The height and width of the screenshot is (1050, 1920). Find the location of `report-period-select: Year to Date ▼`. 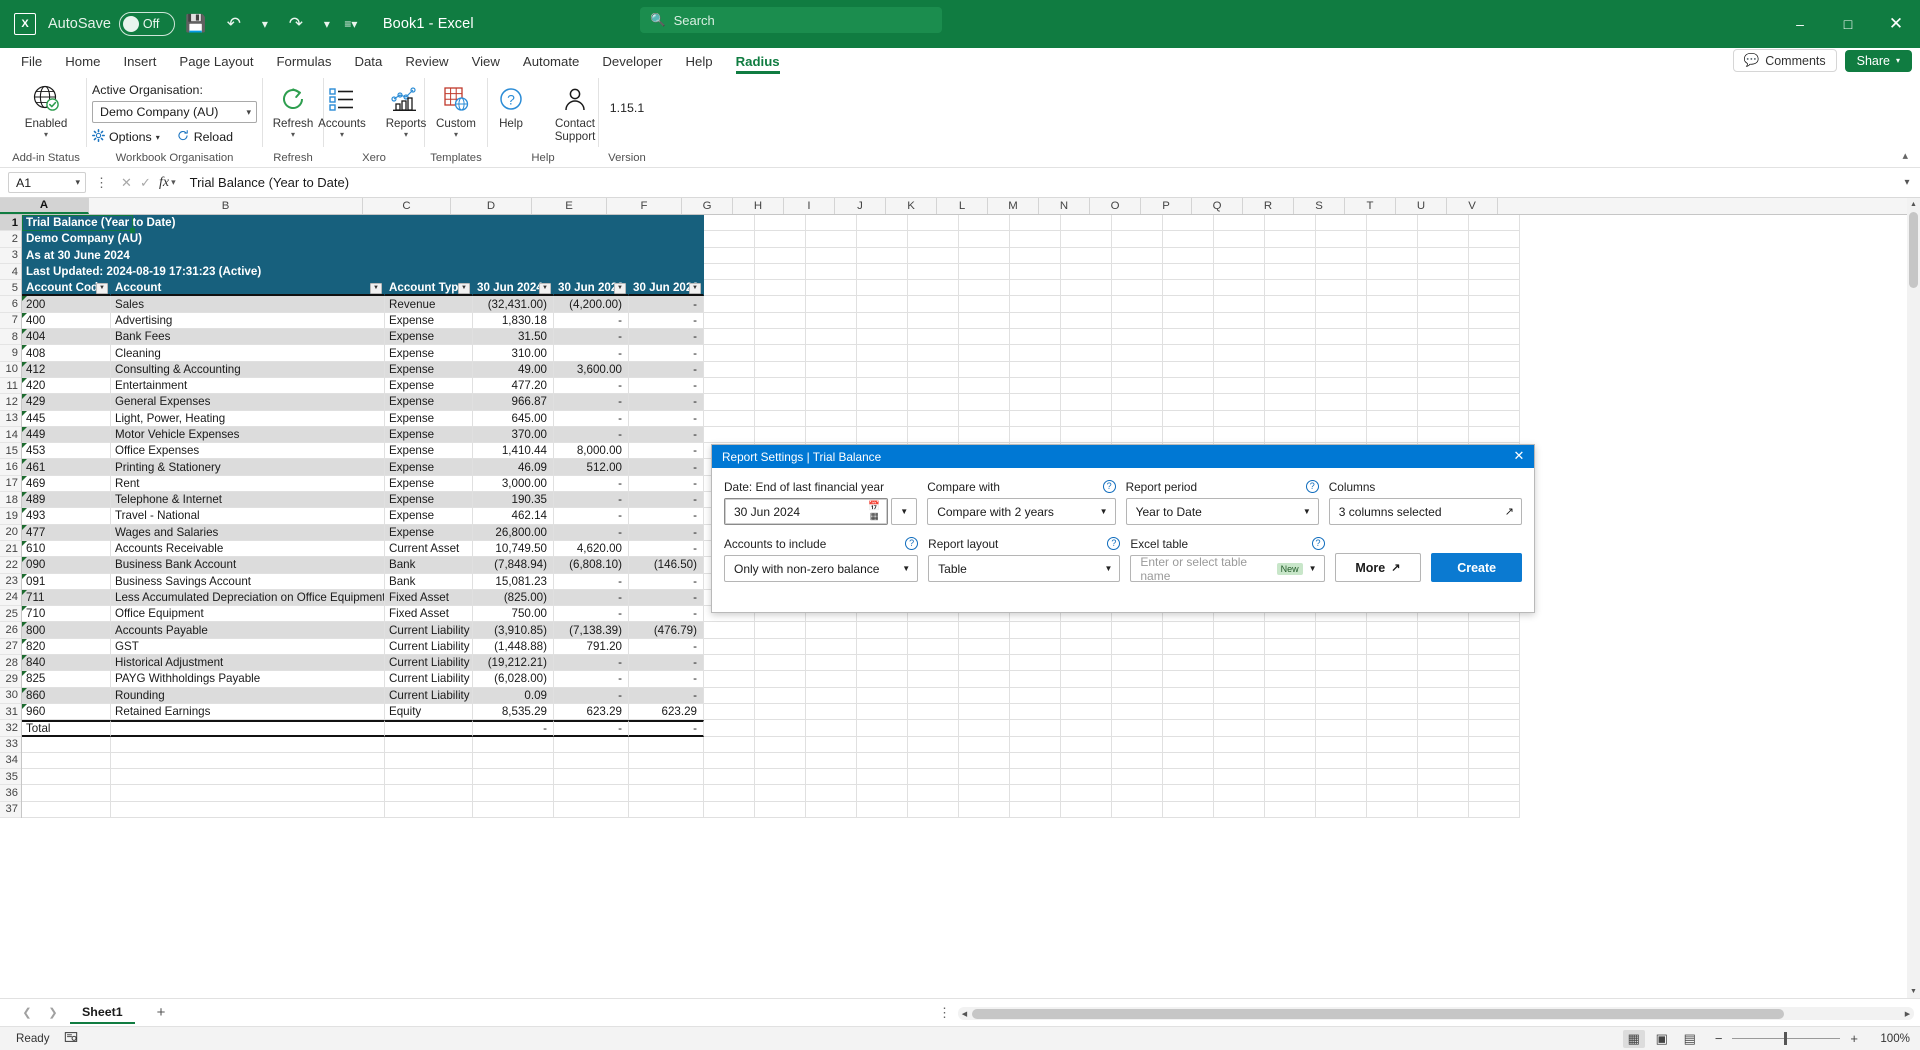

report-period-select: Year to Date ▼ is located at coordinates (1222, 511).